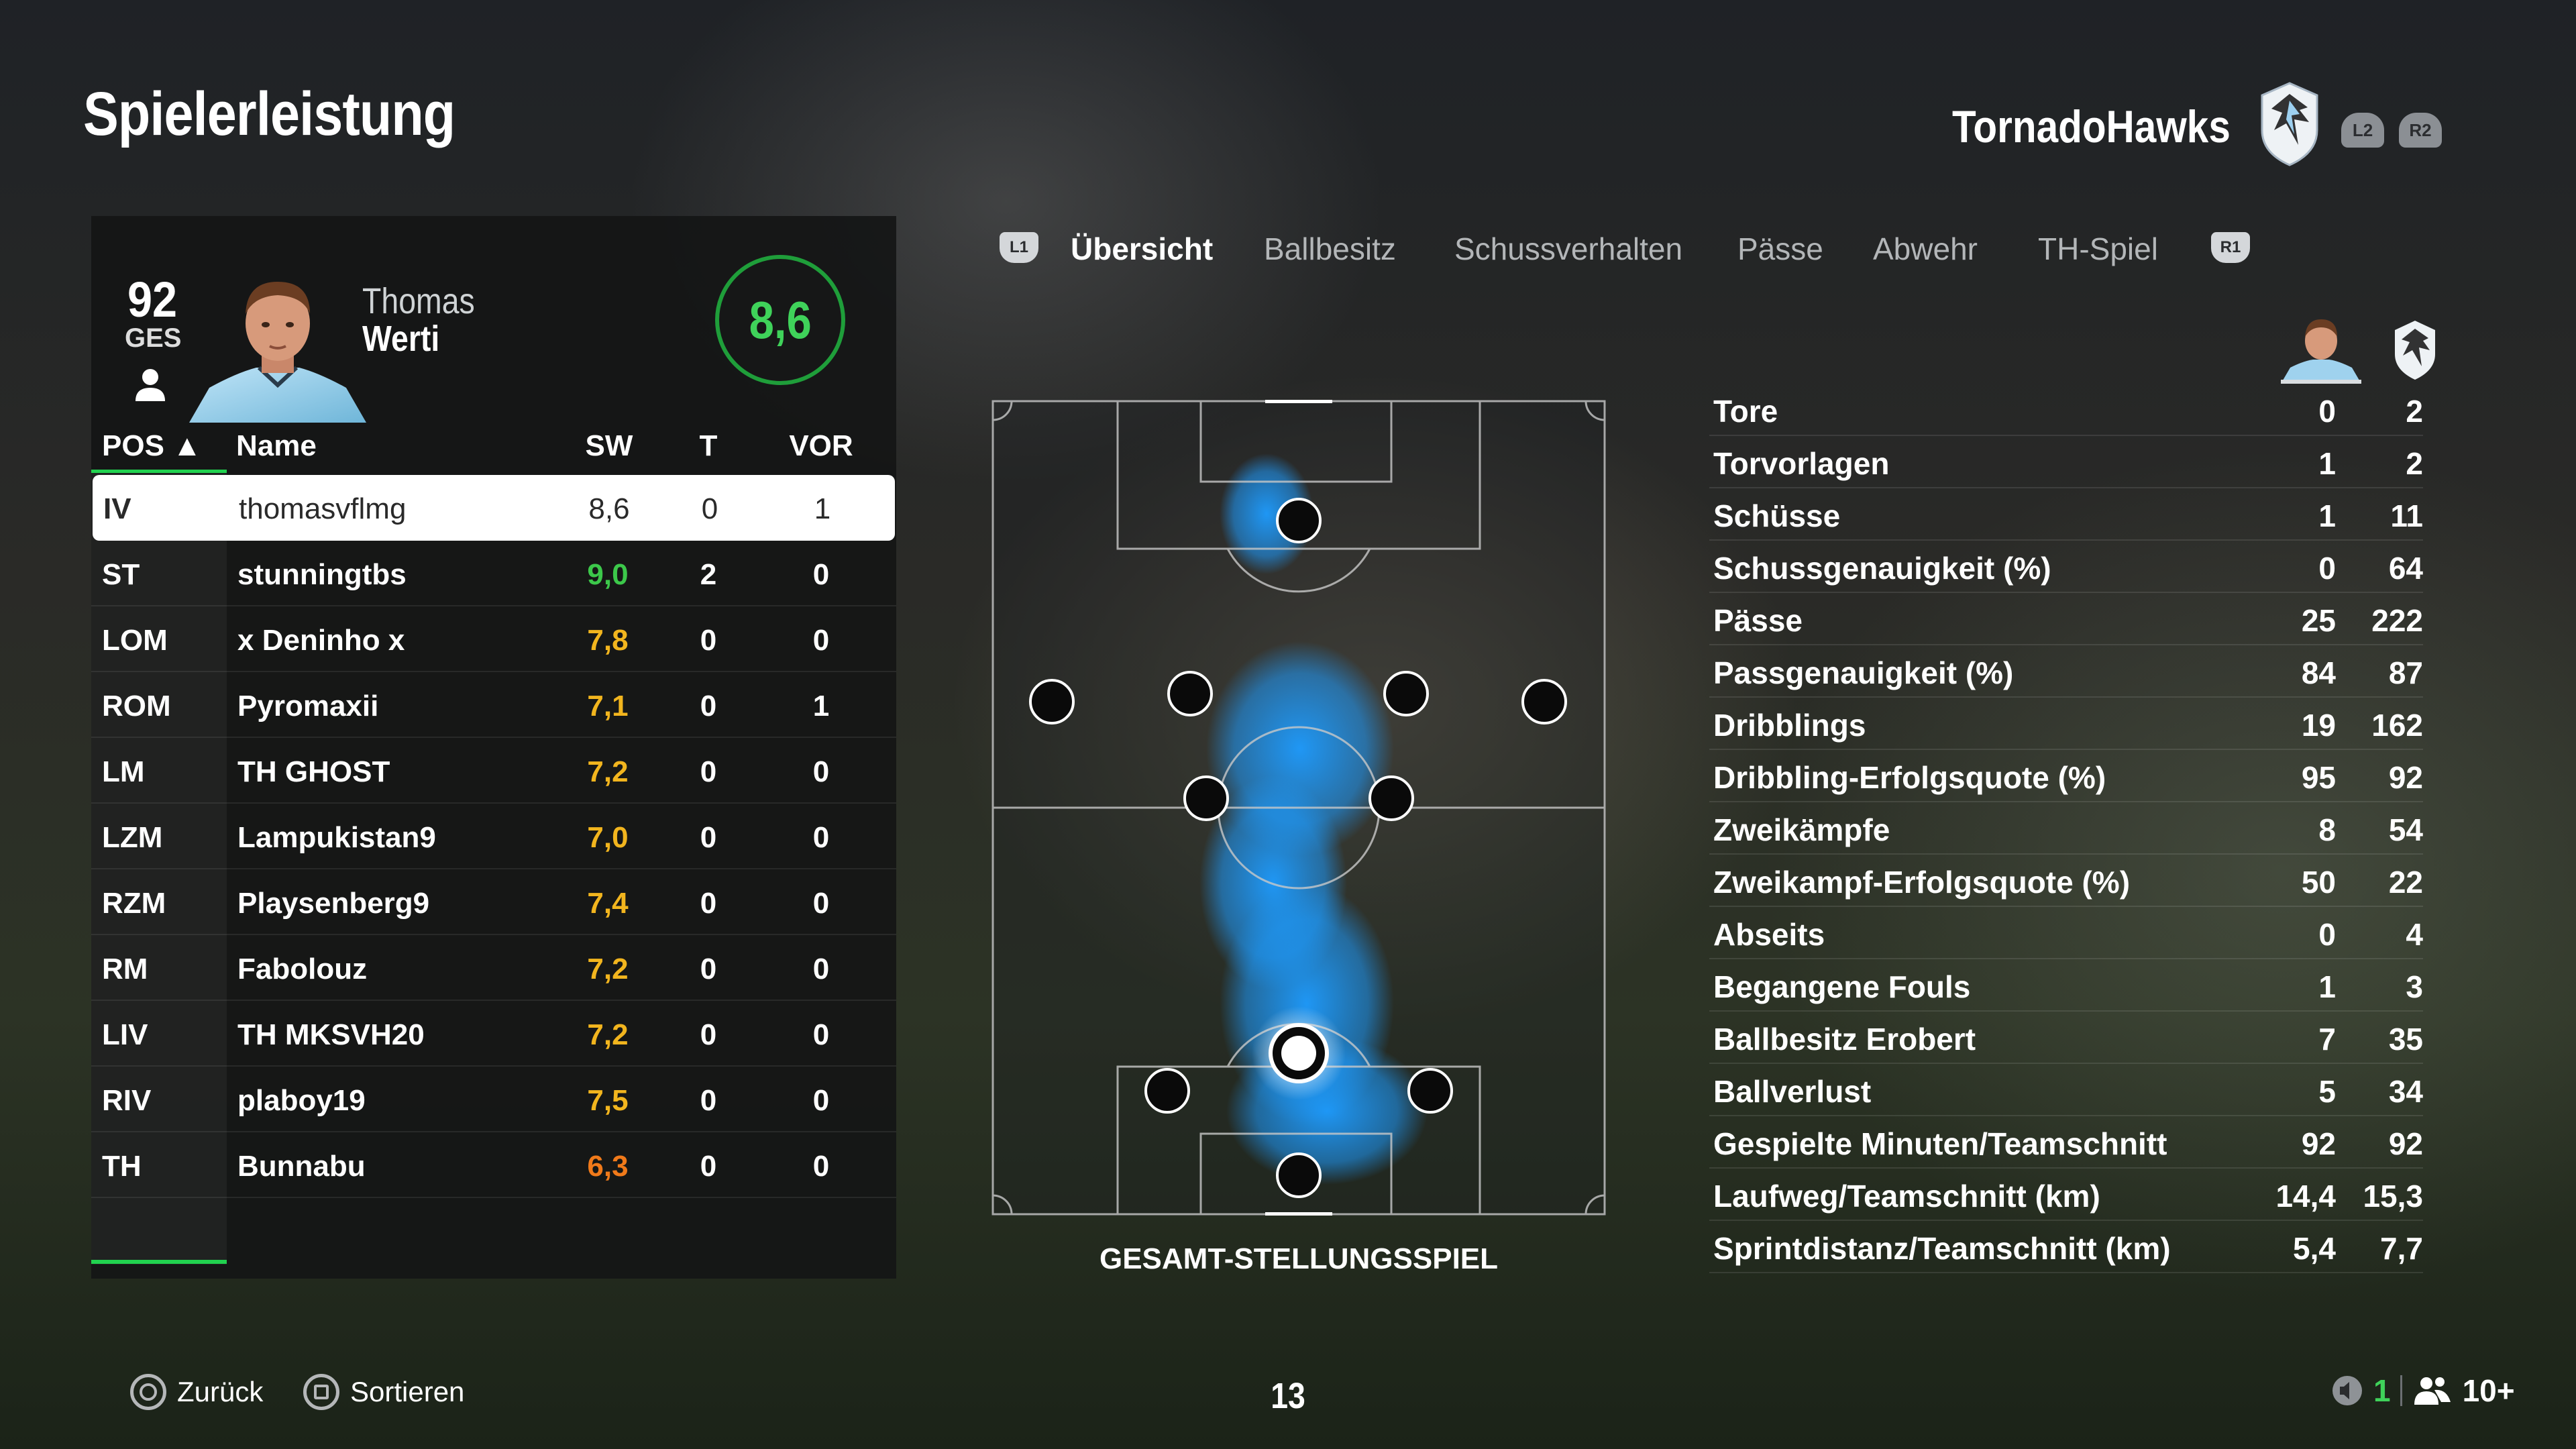 This screenshot has height=1449, width=2576. What do you see at coordinates (132, 837) in the screenshot?
I see `row-pos: LZM` at bounding box center [132, 837].